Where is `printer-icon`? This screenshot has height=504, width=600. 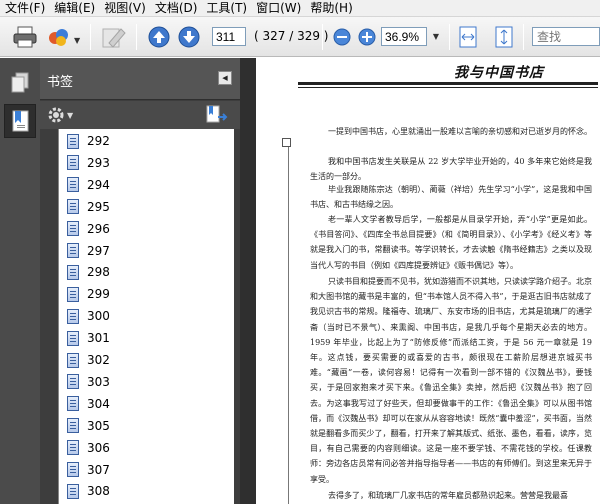
printer-icon is located at coordinates (25, 37).